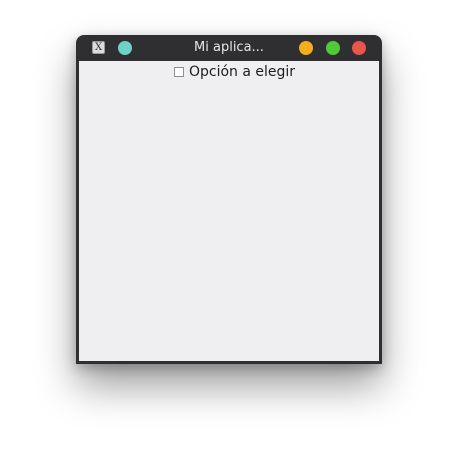  I want to click on option-checkbox-row: Opción a elegir, so click(234, 72).